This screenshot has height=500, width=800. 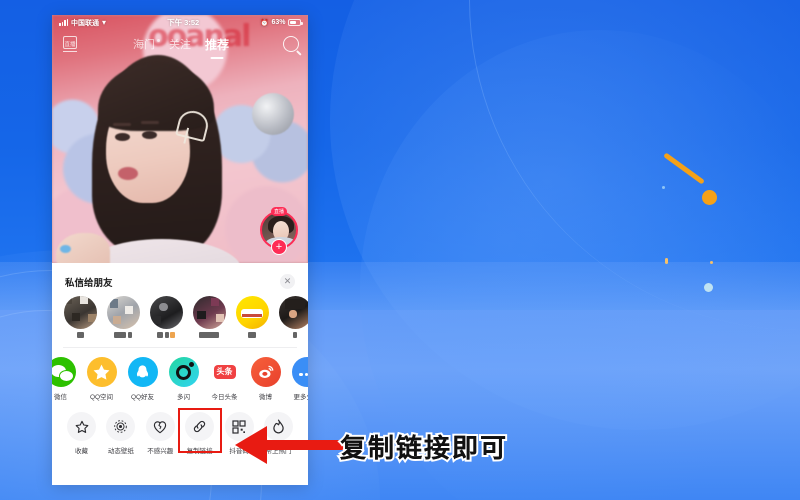 What do you see at coordinates (160, 451) in the screenshot?
I see `action-not-interested-label: 不感兴趣` at bounding box center [160, 451].